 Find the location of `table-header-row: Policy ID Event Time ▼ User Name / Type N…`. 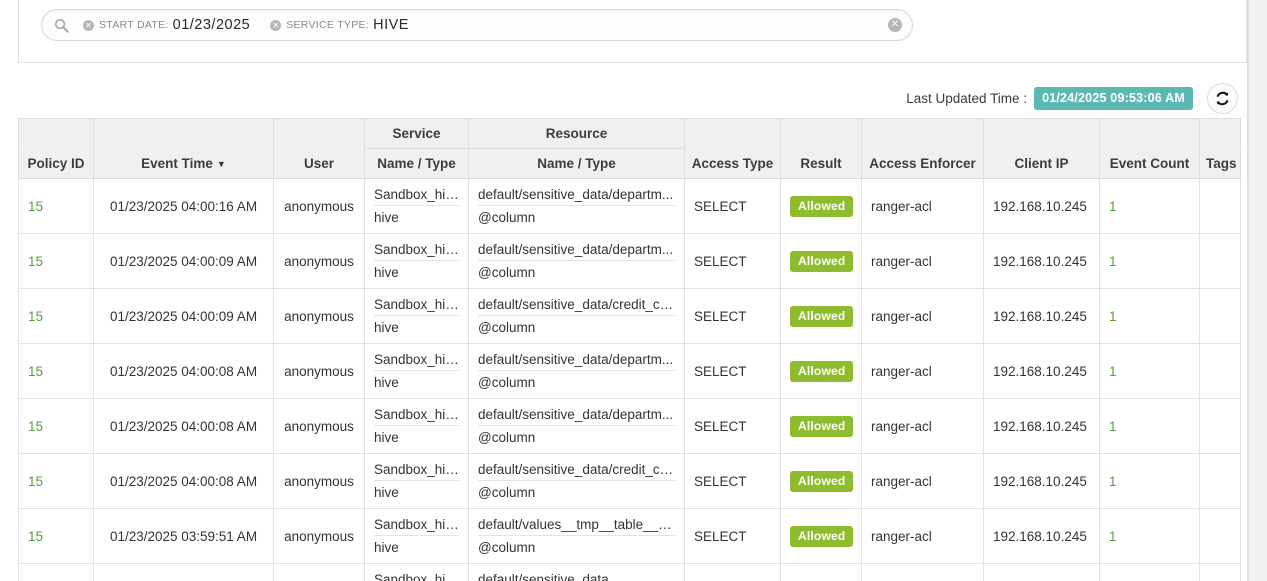

table-header-row: Policy ID Event Time ▼ User Name / Type N… is located at coordinates (629, 163).